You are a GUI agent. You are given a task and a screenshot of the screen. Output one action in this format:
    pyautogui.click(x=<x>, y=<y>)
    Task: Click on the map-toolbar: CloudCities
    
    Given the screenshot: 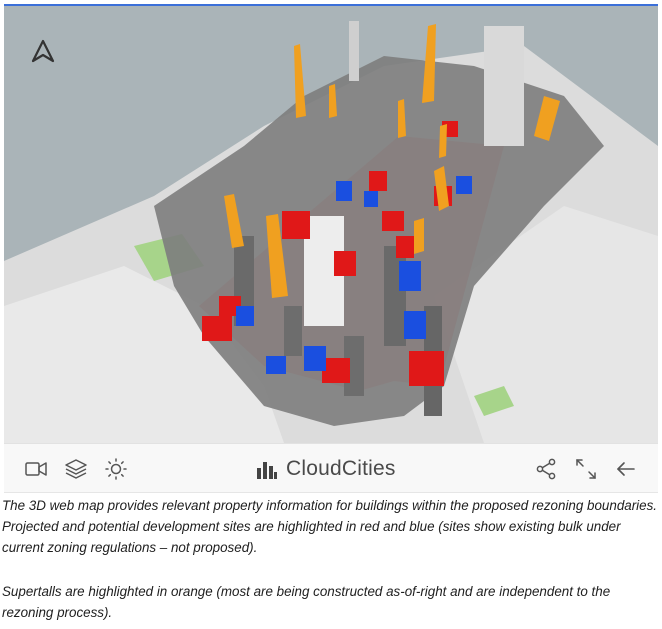 What is the action you would take?
    pyautogui.click(x=331, y=468)
    